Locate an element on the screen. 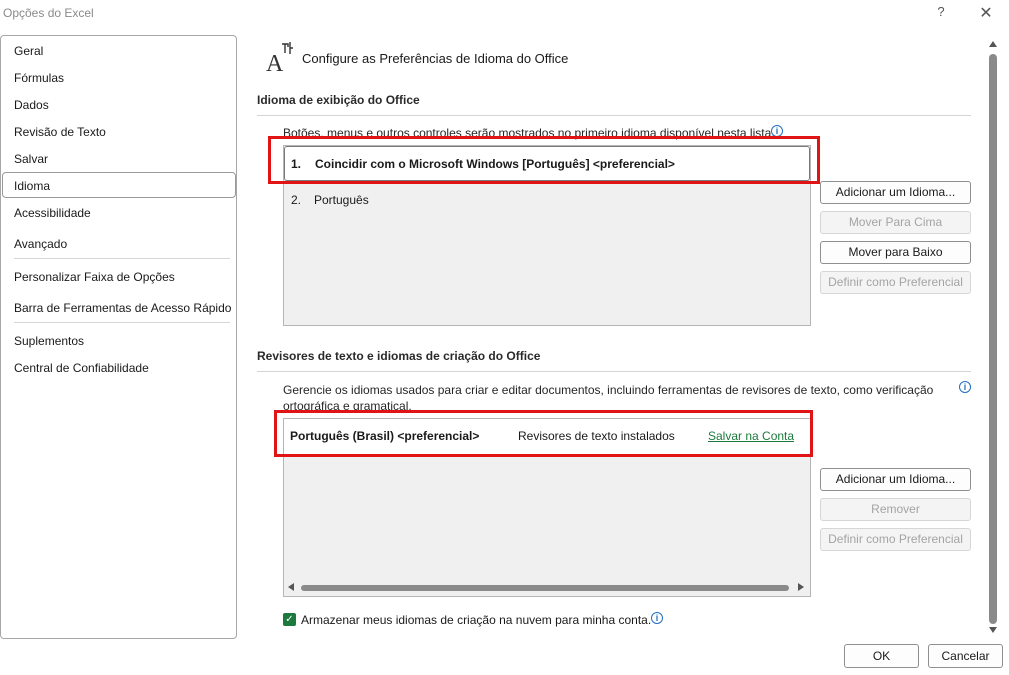  language-icon: A is located at coordinates (279, 58).